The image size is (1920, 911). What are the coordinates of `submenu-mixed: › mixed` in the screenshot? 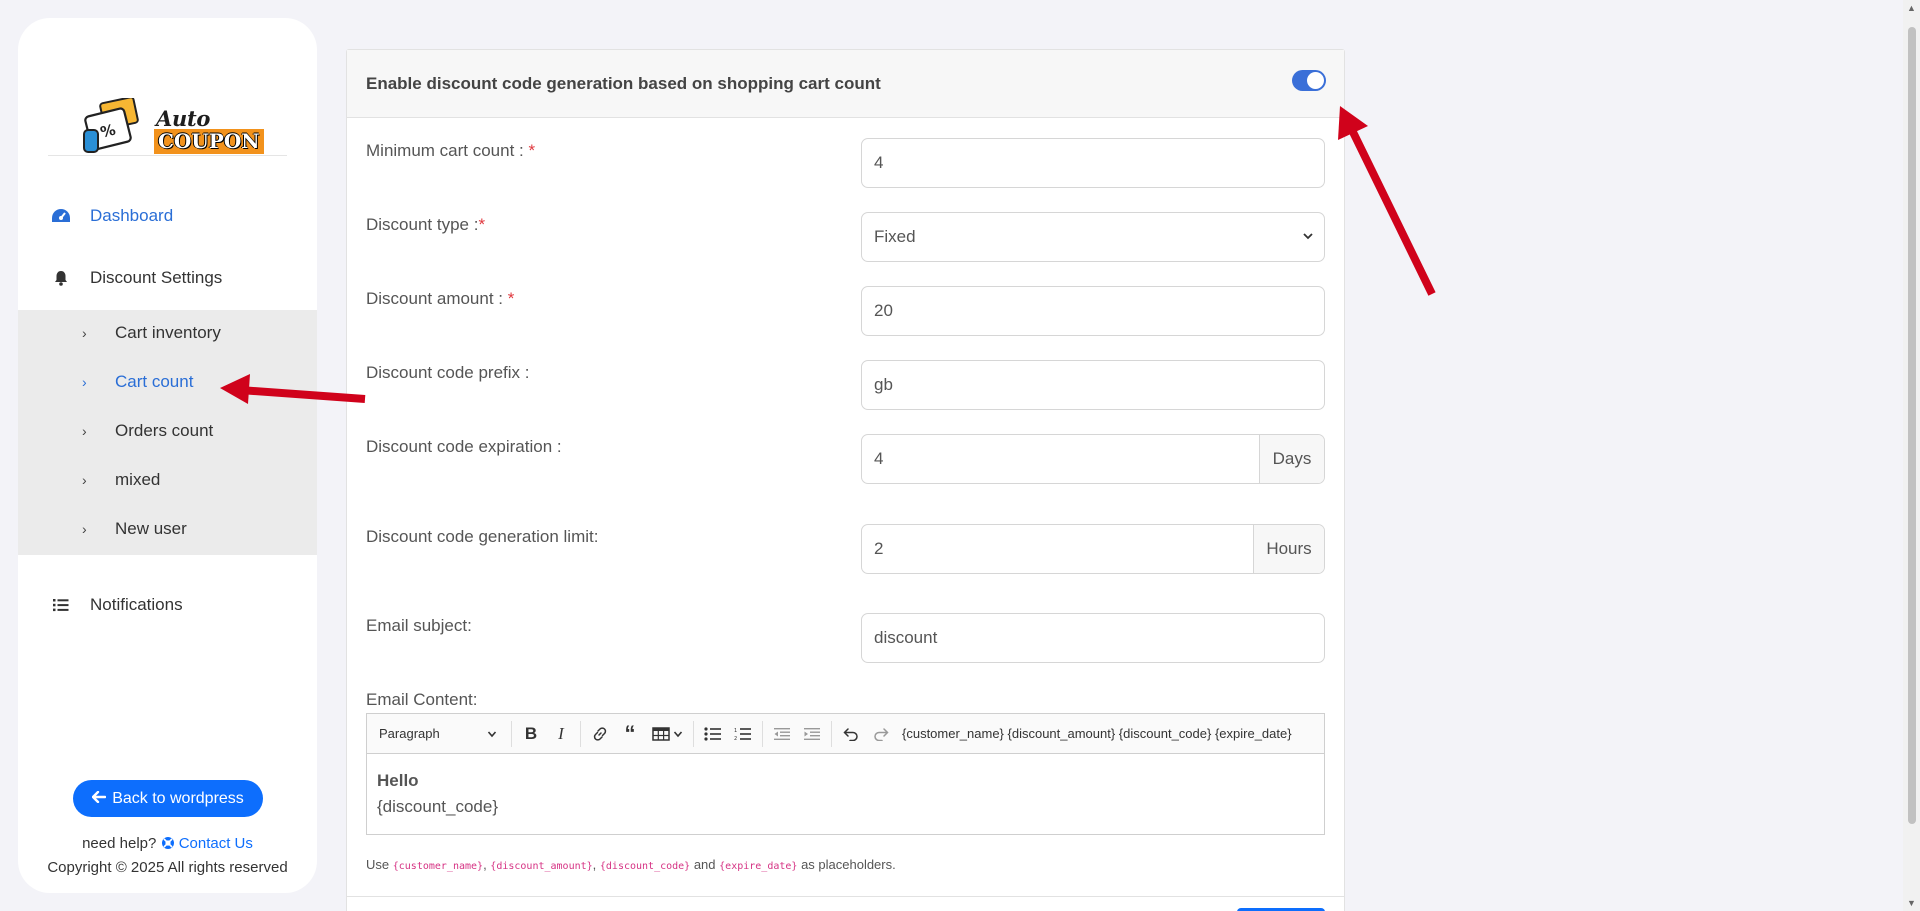 It's located at (167, 480).